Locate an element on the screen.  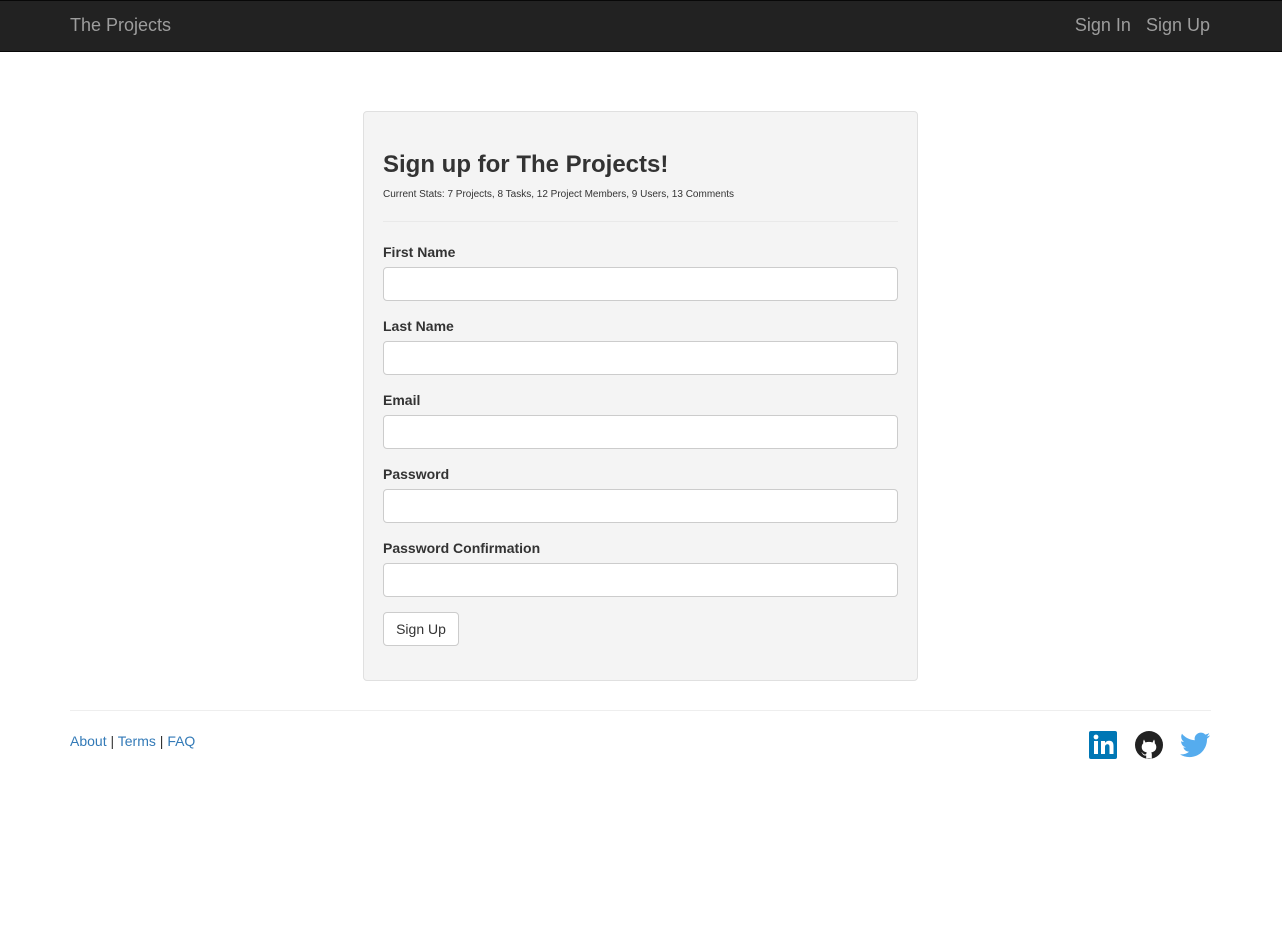
sign-in-link: Sign In is located at coordinates (1103, 25).